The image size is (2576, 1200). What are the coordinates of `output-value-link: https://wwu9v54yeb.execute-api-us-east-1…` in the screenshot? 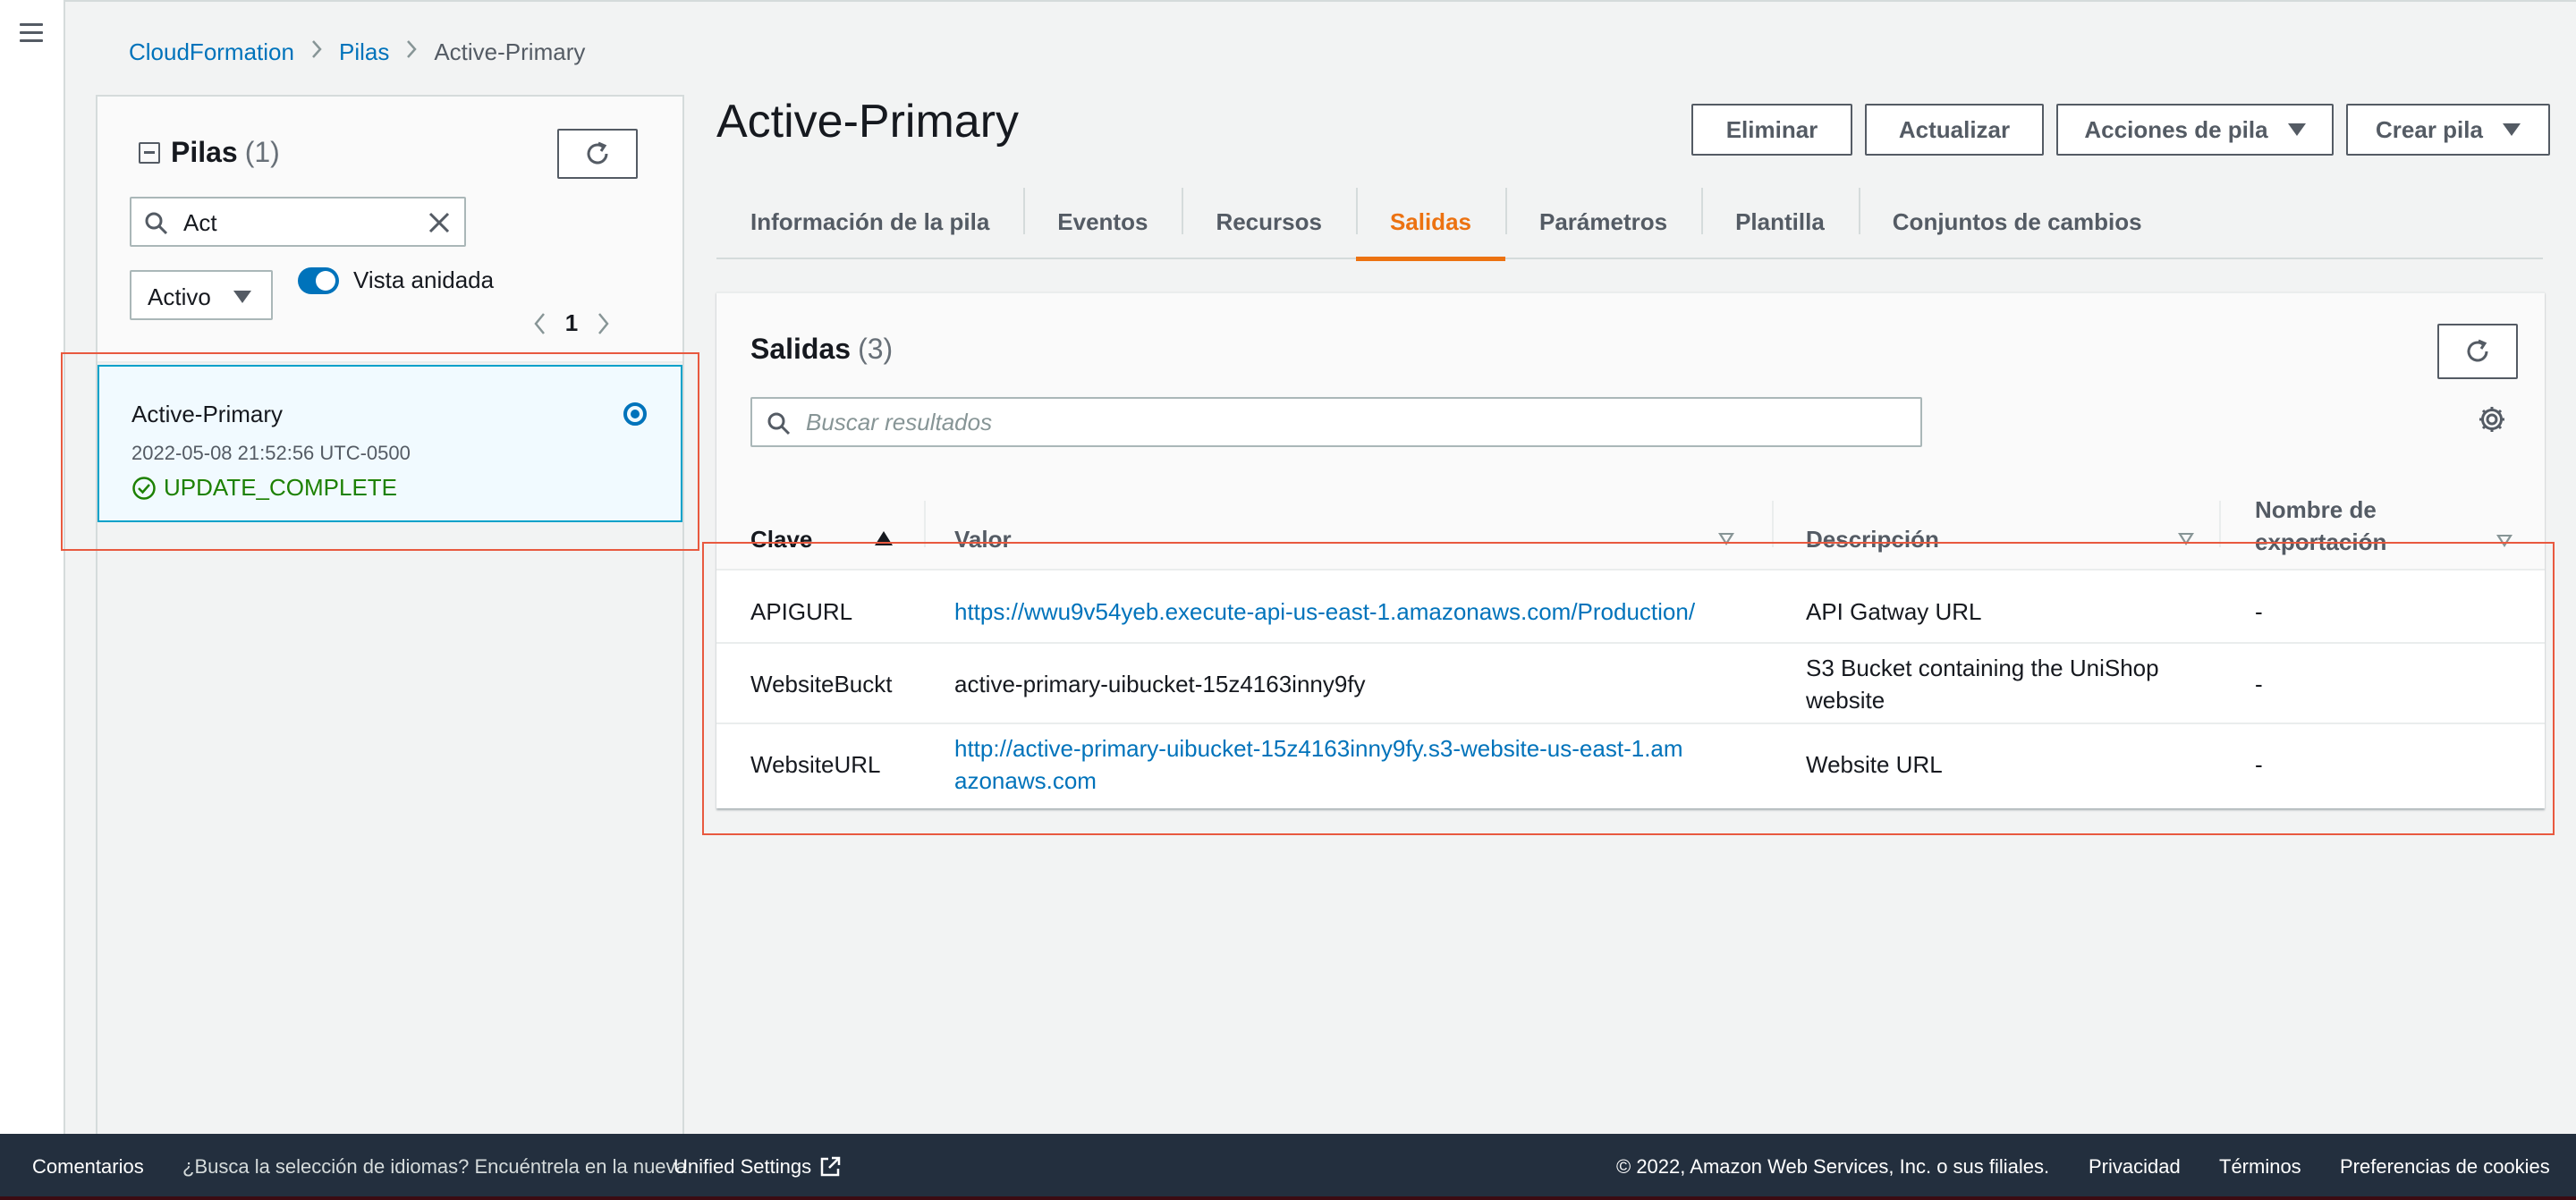 It's located at (1324, 612).